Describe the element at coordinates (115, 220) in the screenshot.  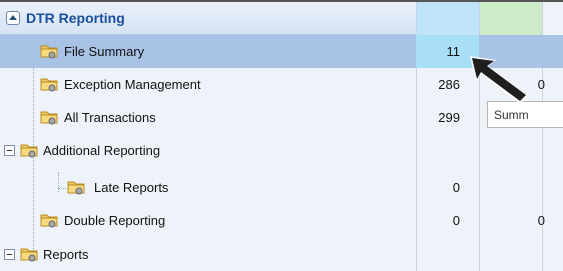
I see `tree-row-label: Double Reporting` at that location.